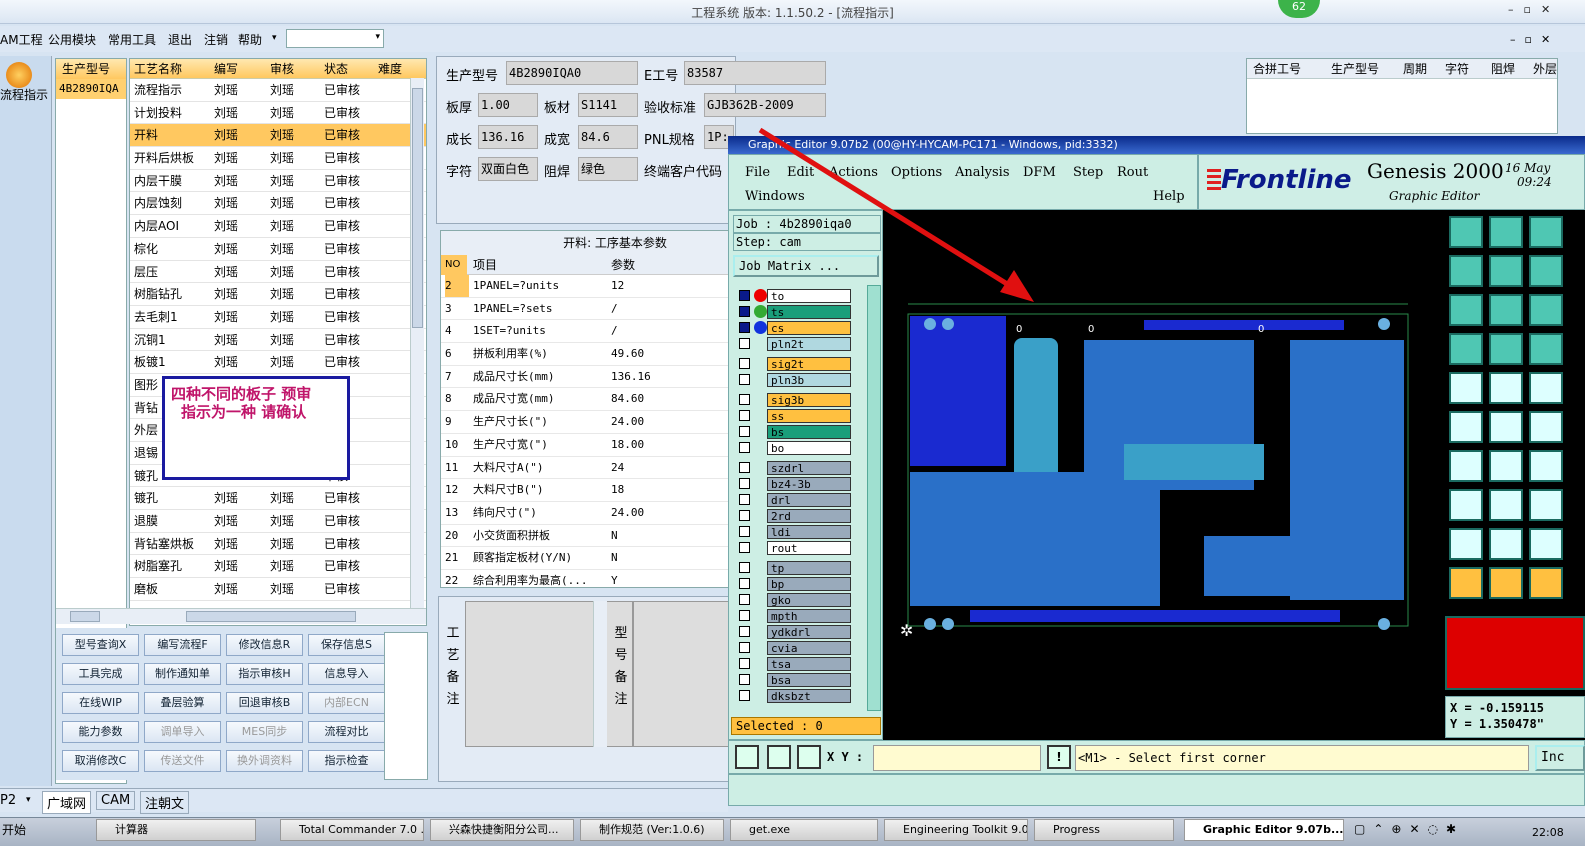 The height and width of the screenshot is (846, 1585). Describe the element at coordinates (278, 136) in the screenshot. I see `process-table-row: 开料 刘瑶 刘瑶 已审核` at that location.